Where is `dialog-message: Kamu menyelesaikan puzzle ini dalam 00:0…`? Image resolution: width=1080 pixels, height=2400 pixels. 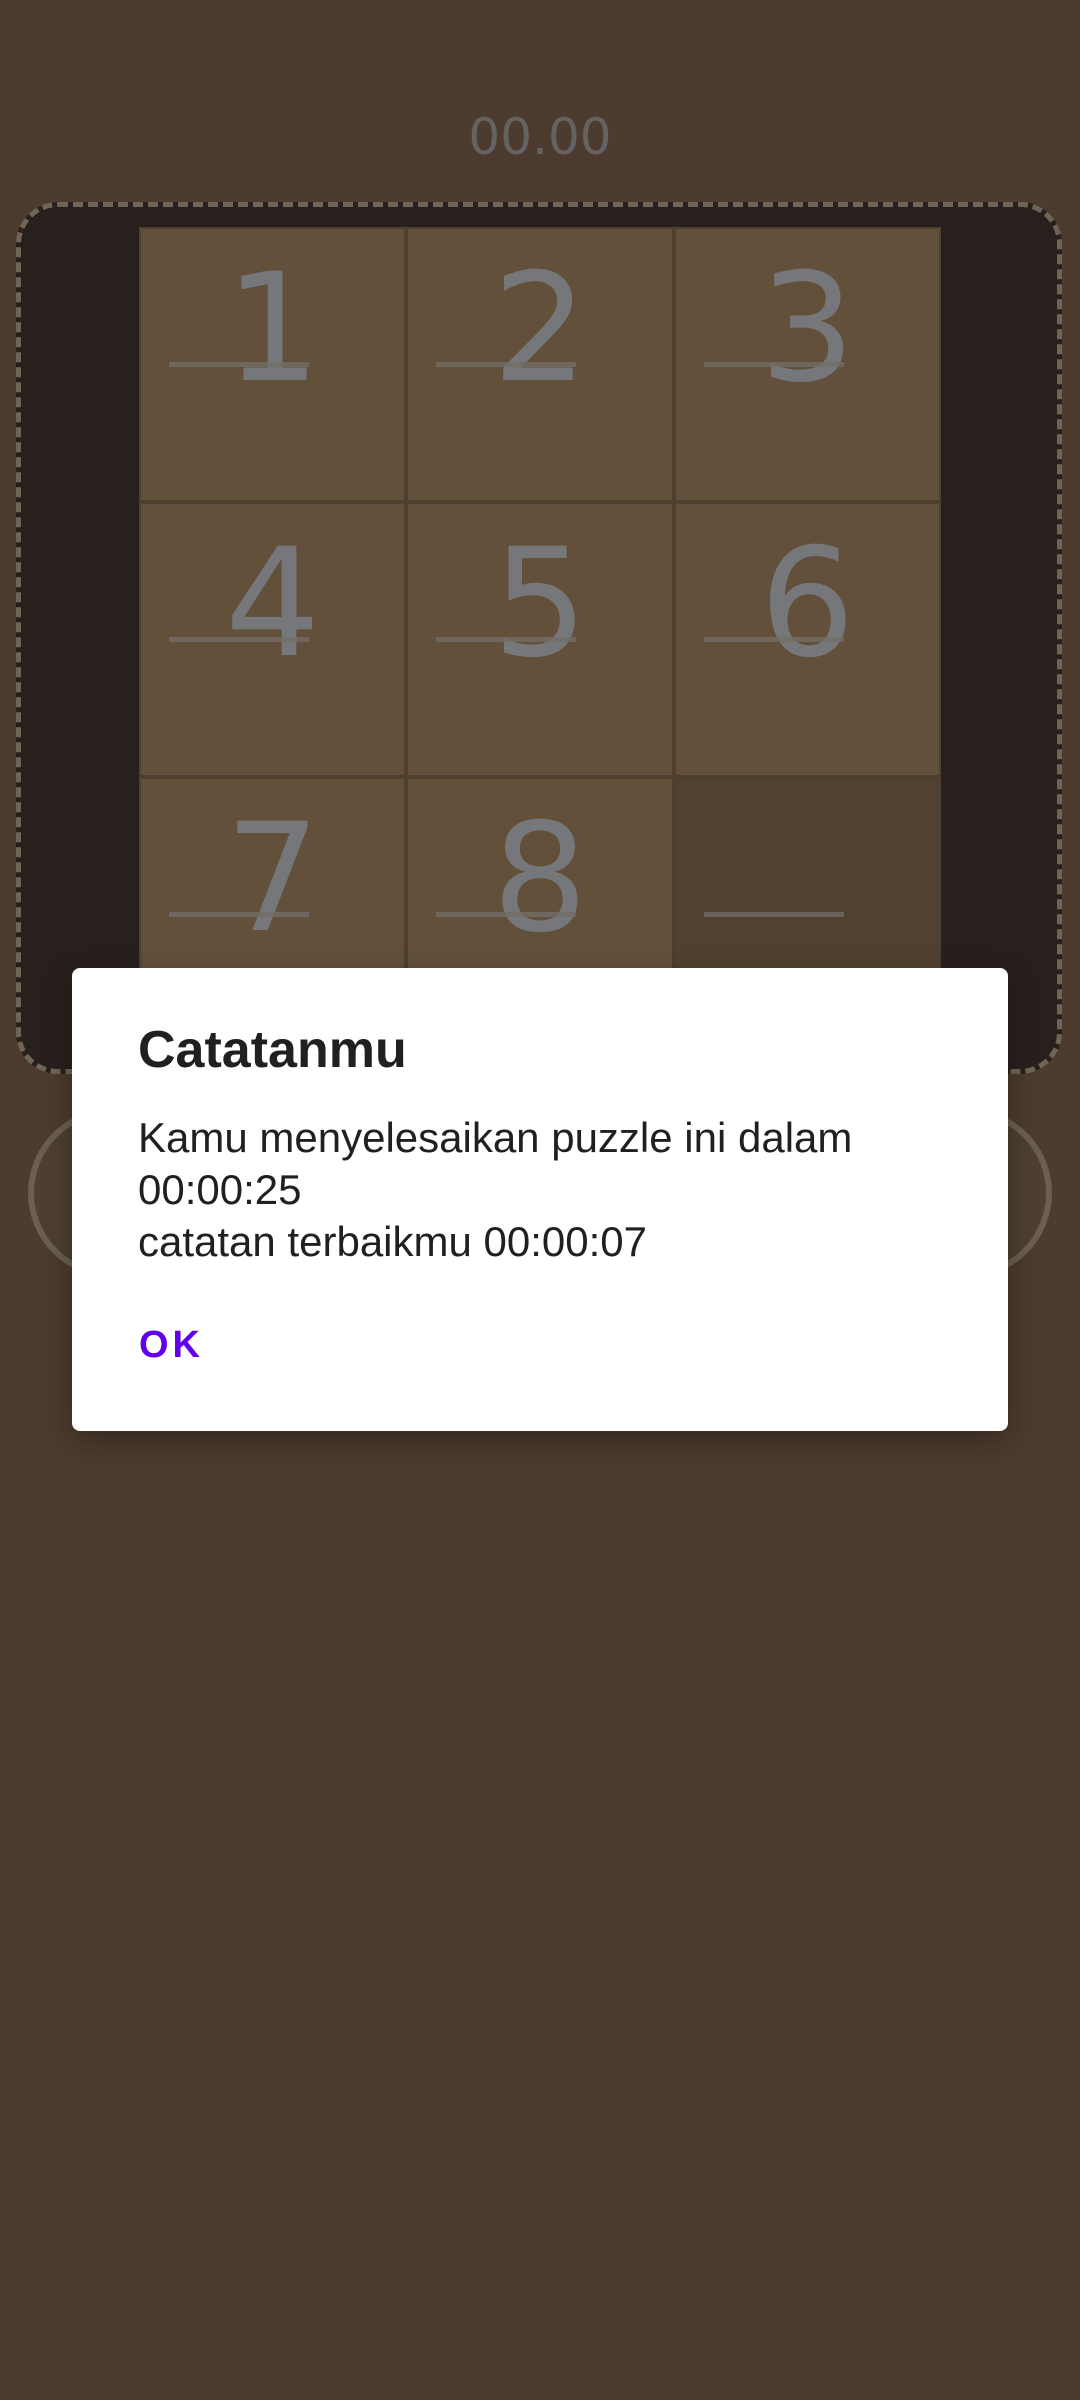 dialog-message: Kamu menyelesaikan puzzle ini dalam 00:0… is located at coordinates (495, 1189).